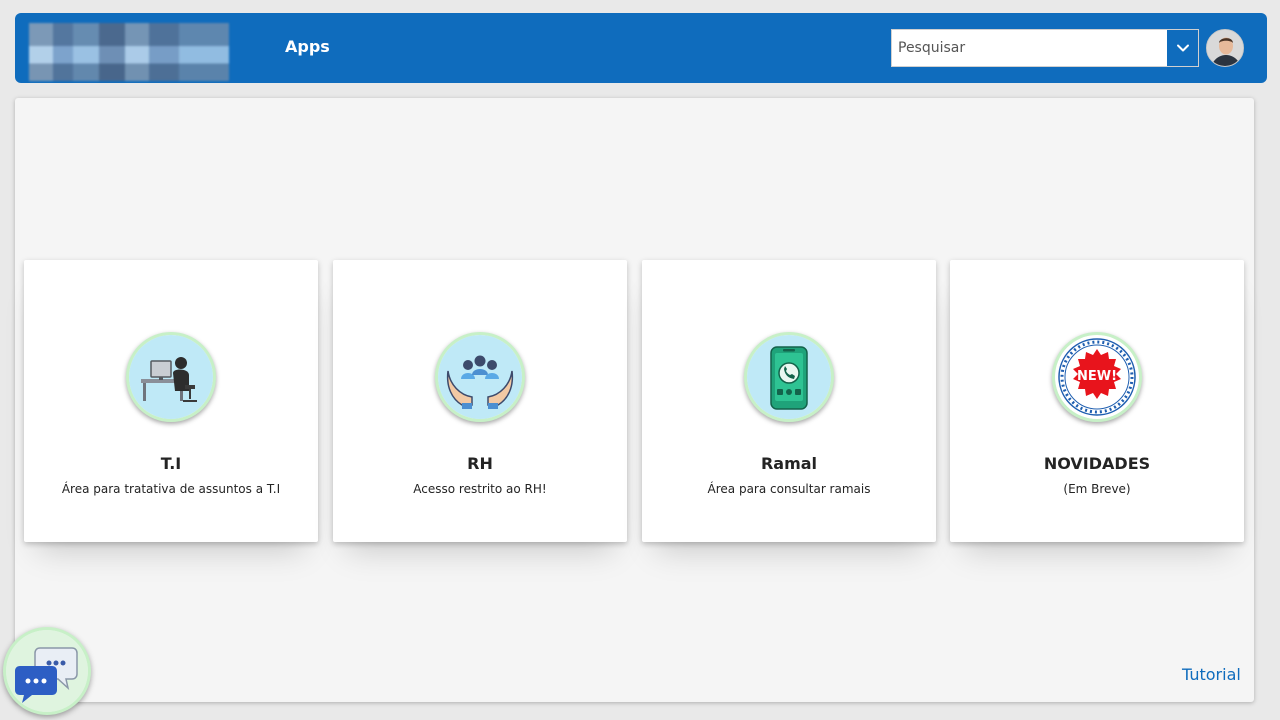 The image size is (1280, 720). Describe the element at coordinates (171, 463) in the screenshot. I see `card-ti-title: T.I` at that location.